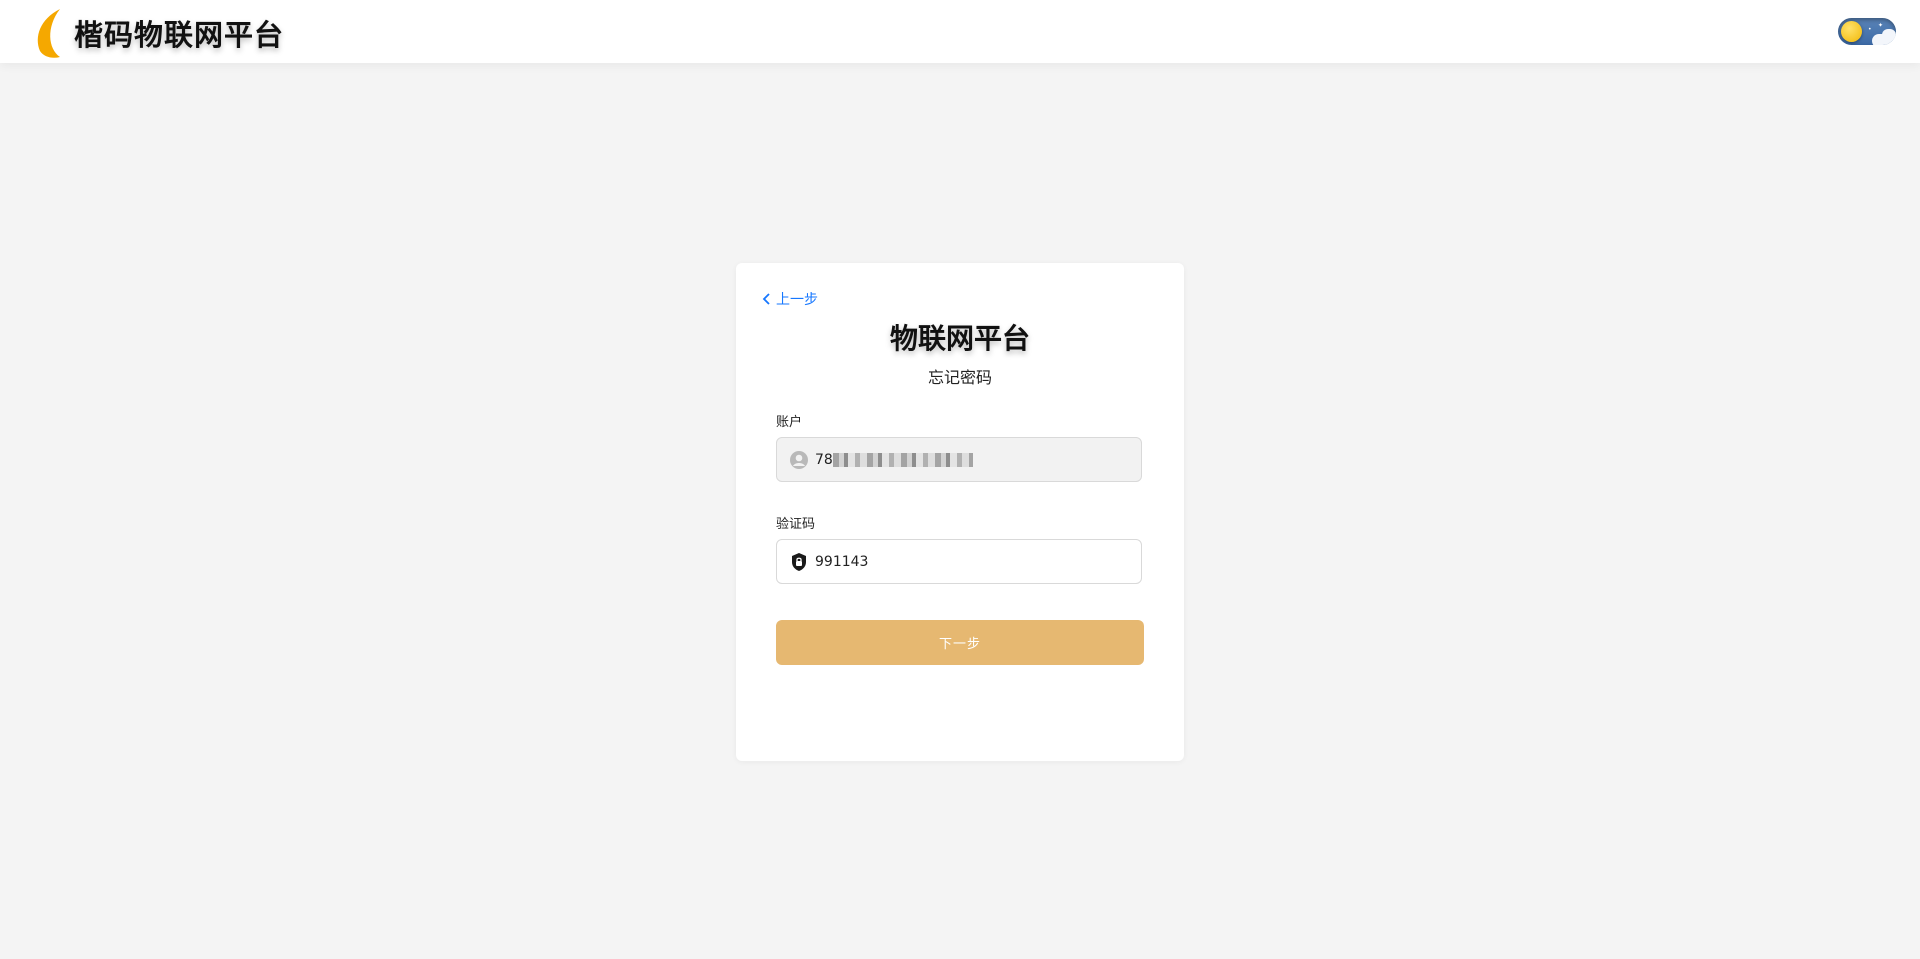 The height and width of the screenshot is (959, 1920). I want to click on sun-icon, so click(1851, 31).